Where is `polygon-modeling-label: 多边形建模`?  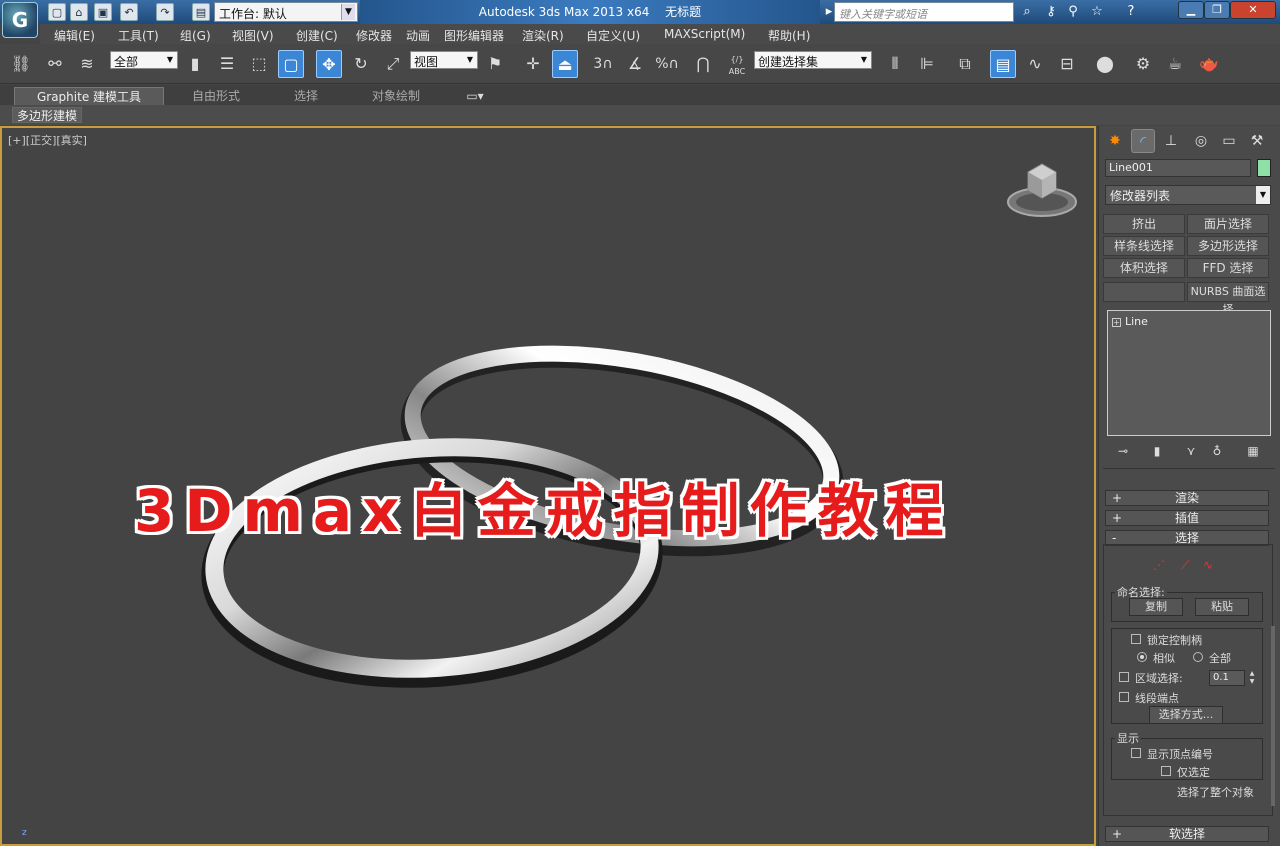 polygon-modeling-label: 多边形建模 is located at coordinates (47, 115).